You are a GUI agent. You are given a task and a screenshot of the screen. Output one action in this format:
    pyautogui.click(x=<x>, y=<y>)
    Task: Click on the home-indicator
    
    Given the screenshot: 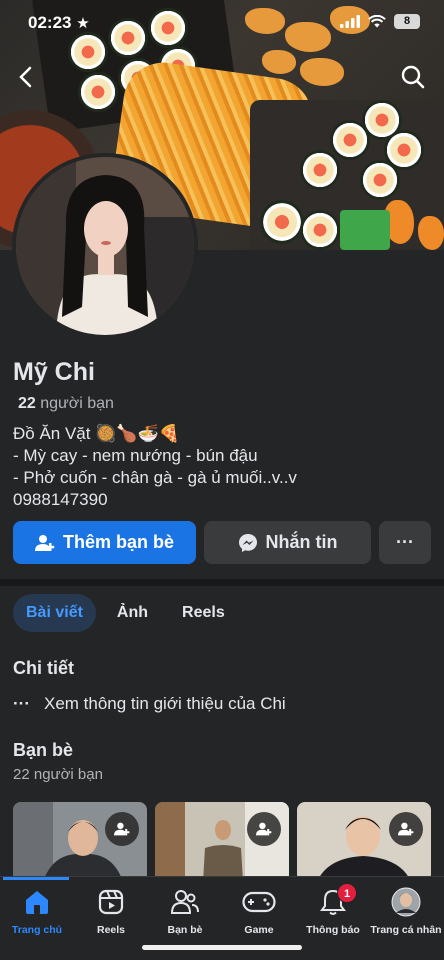 What is the action you would take?
    pyautogui.click(x=222, y=947)
    